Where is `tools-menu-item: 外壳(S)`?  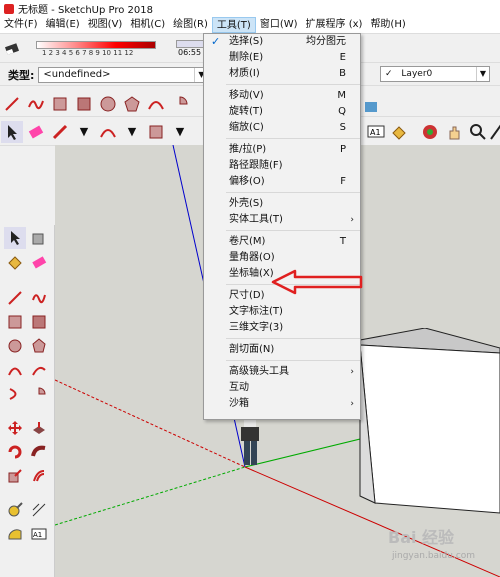 tools-menu-item: 外壳(S) is located at coordinates (282, 204).